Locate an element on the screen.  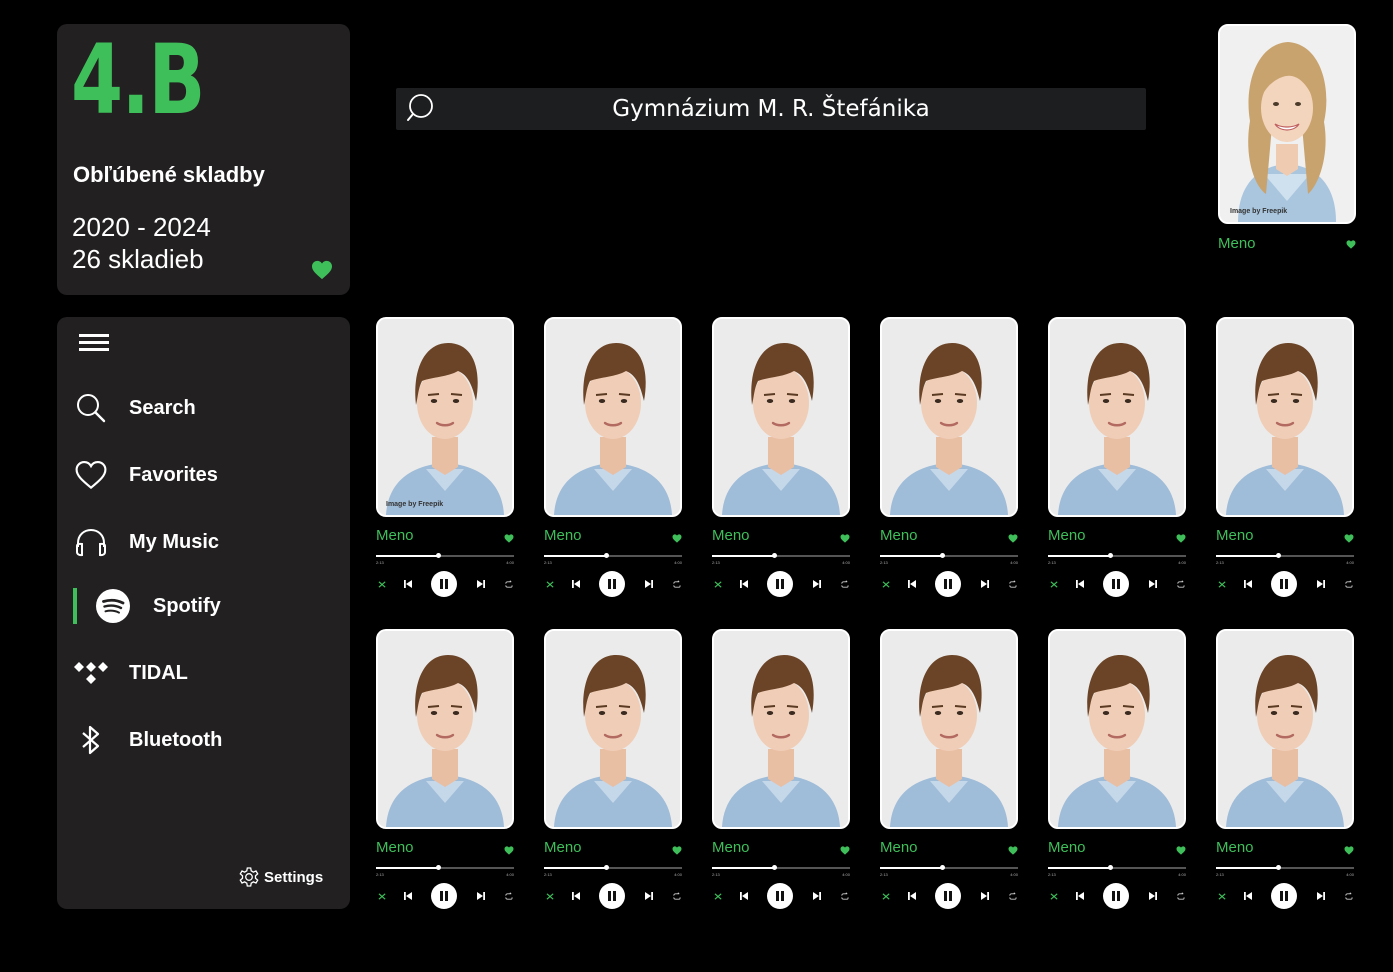
sidebar-item-tidal: TIDAL is located at coordinates (130, 673).